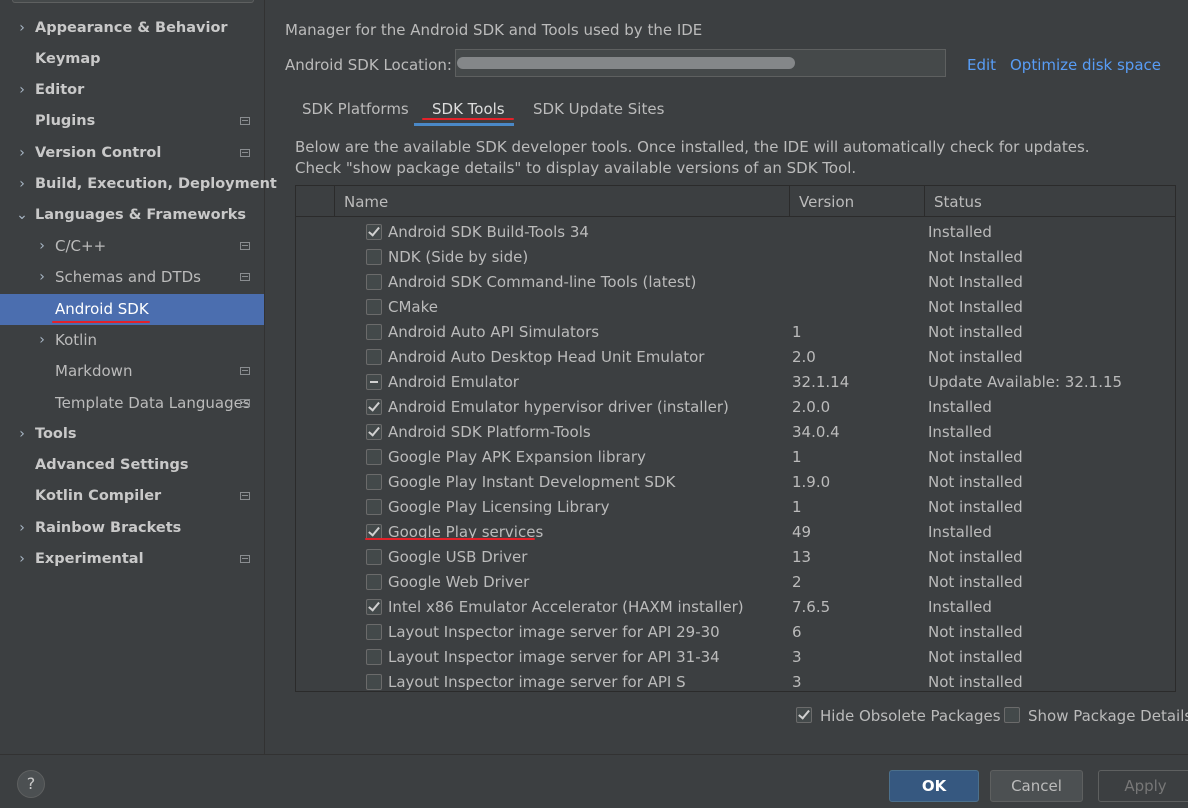  What do you see at coordinates (468, 112) in the screenshot?
I see `tab-sdk-tools: SDK Tools` at bounding box center [468, 112].